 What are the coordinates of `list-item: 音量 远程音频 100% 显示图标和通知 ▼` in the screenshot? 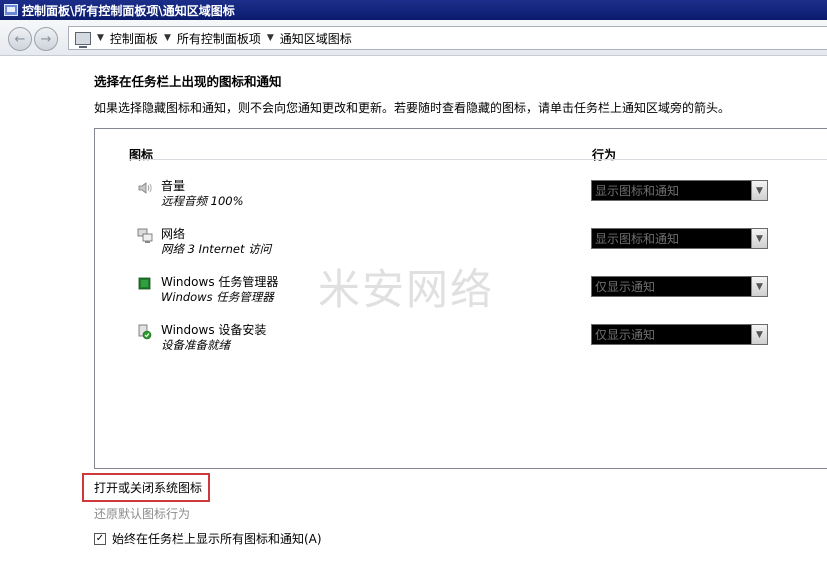 It's located at (480, 196).